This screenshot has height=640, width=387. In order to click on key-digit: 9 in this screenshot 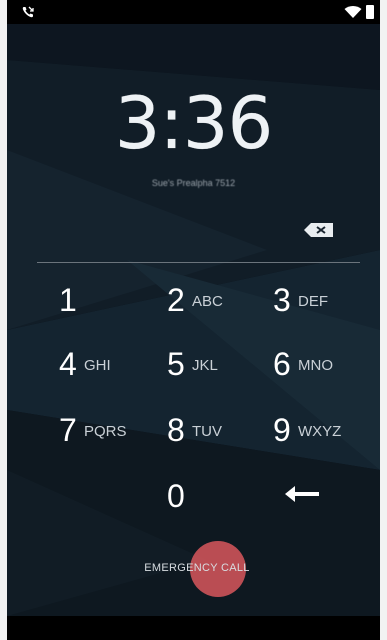, I will do `click(282, 430)`.